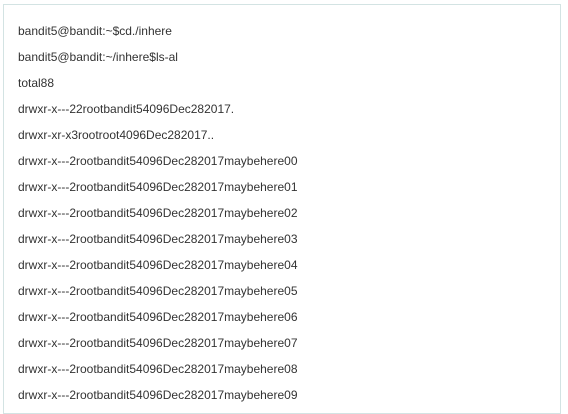  What do you see at coordinates (98, 57) in the screenshot?
I see `command-line-ls: bandit5@bandit:~/inhere$ls-al` at bounding box center [98, 57].